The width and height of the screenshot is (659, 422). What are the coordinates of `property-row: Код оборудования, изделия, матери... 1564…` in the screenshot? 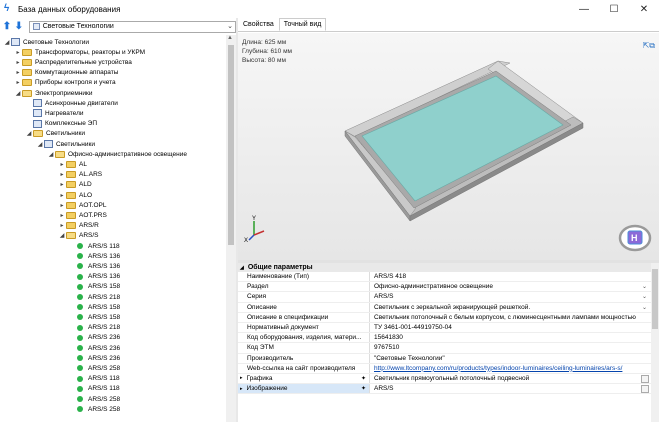 It's located at (444, 338).